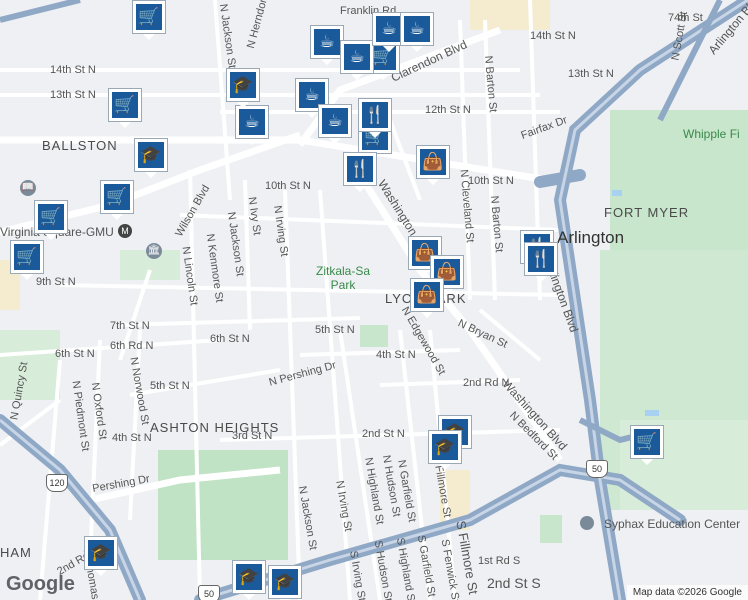 The width and height of the screenshot is (748, 600). Describe the element at coordinates (252, 436) in the screenshot. I see `street-3rd-st-n: 3rd St N` at that location.